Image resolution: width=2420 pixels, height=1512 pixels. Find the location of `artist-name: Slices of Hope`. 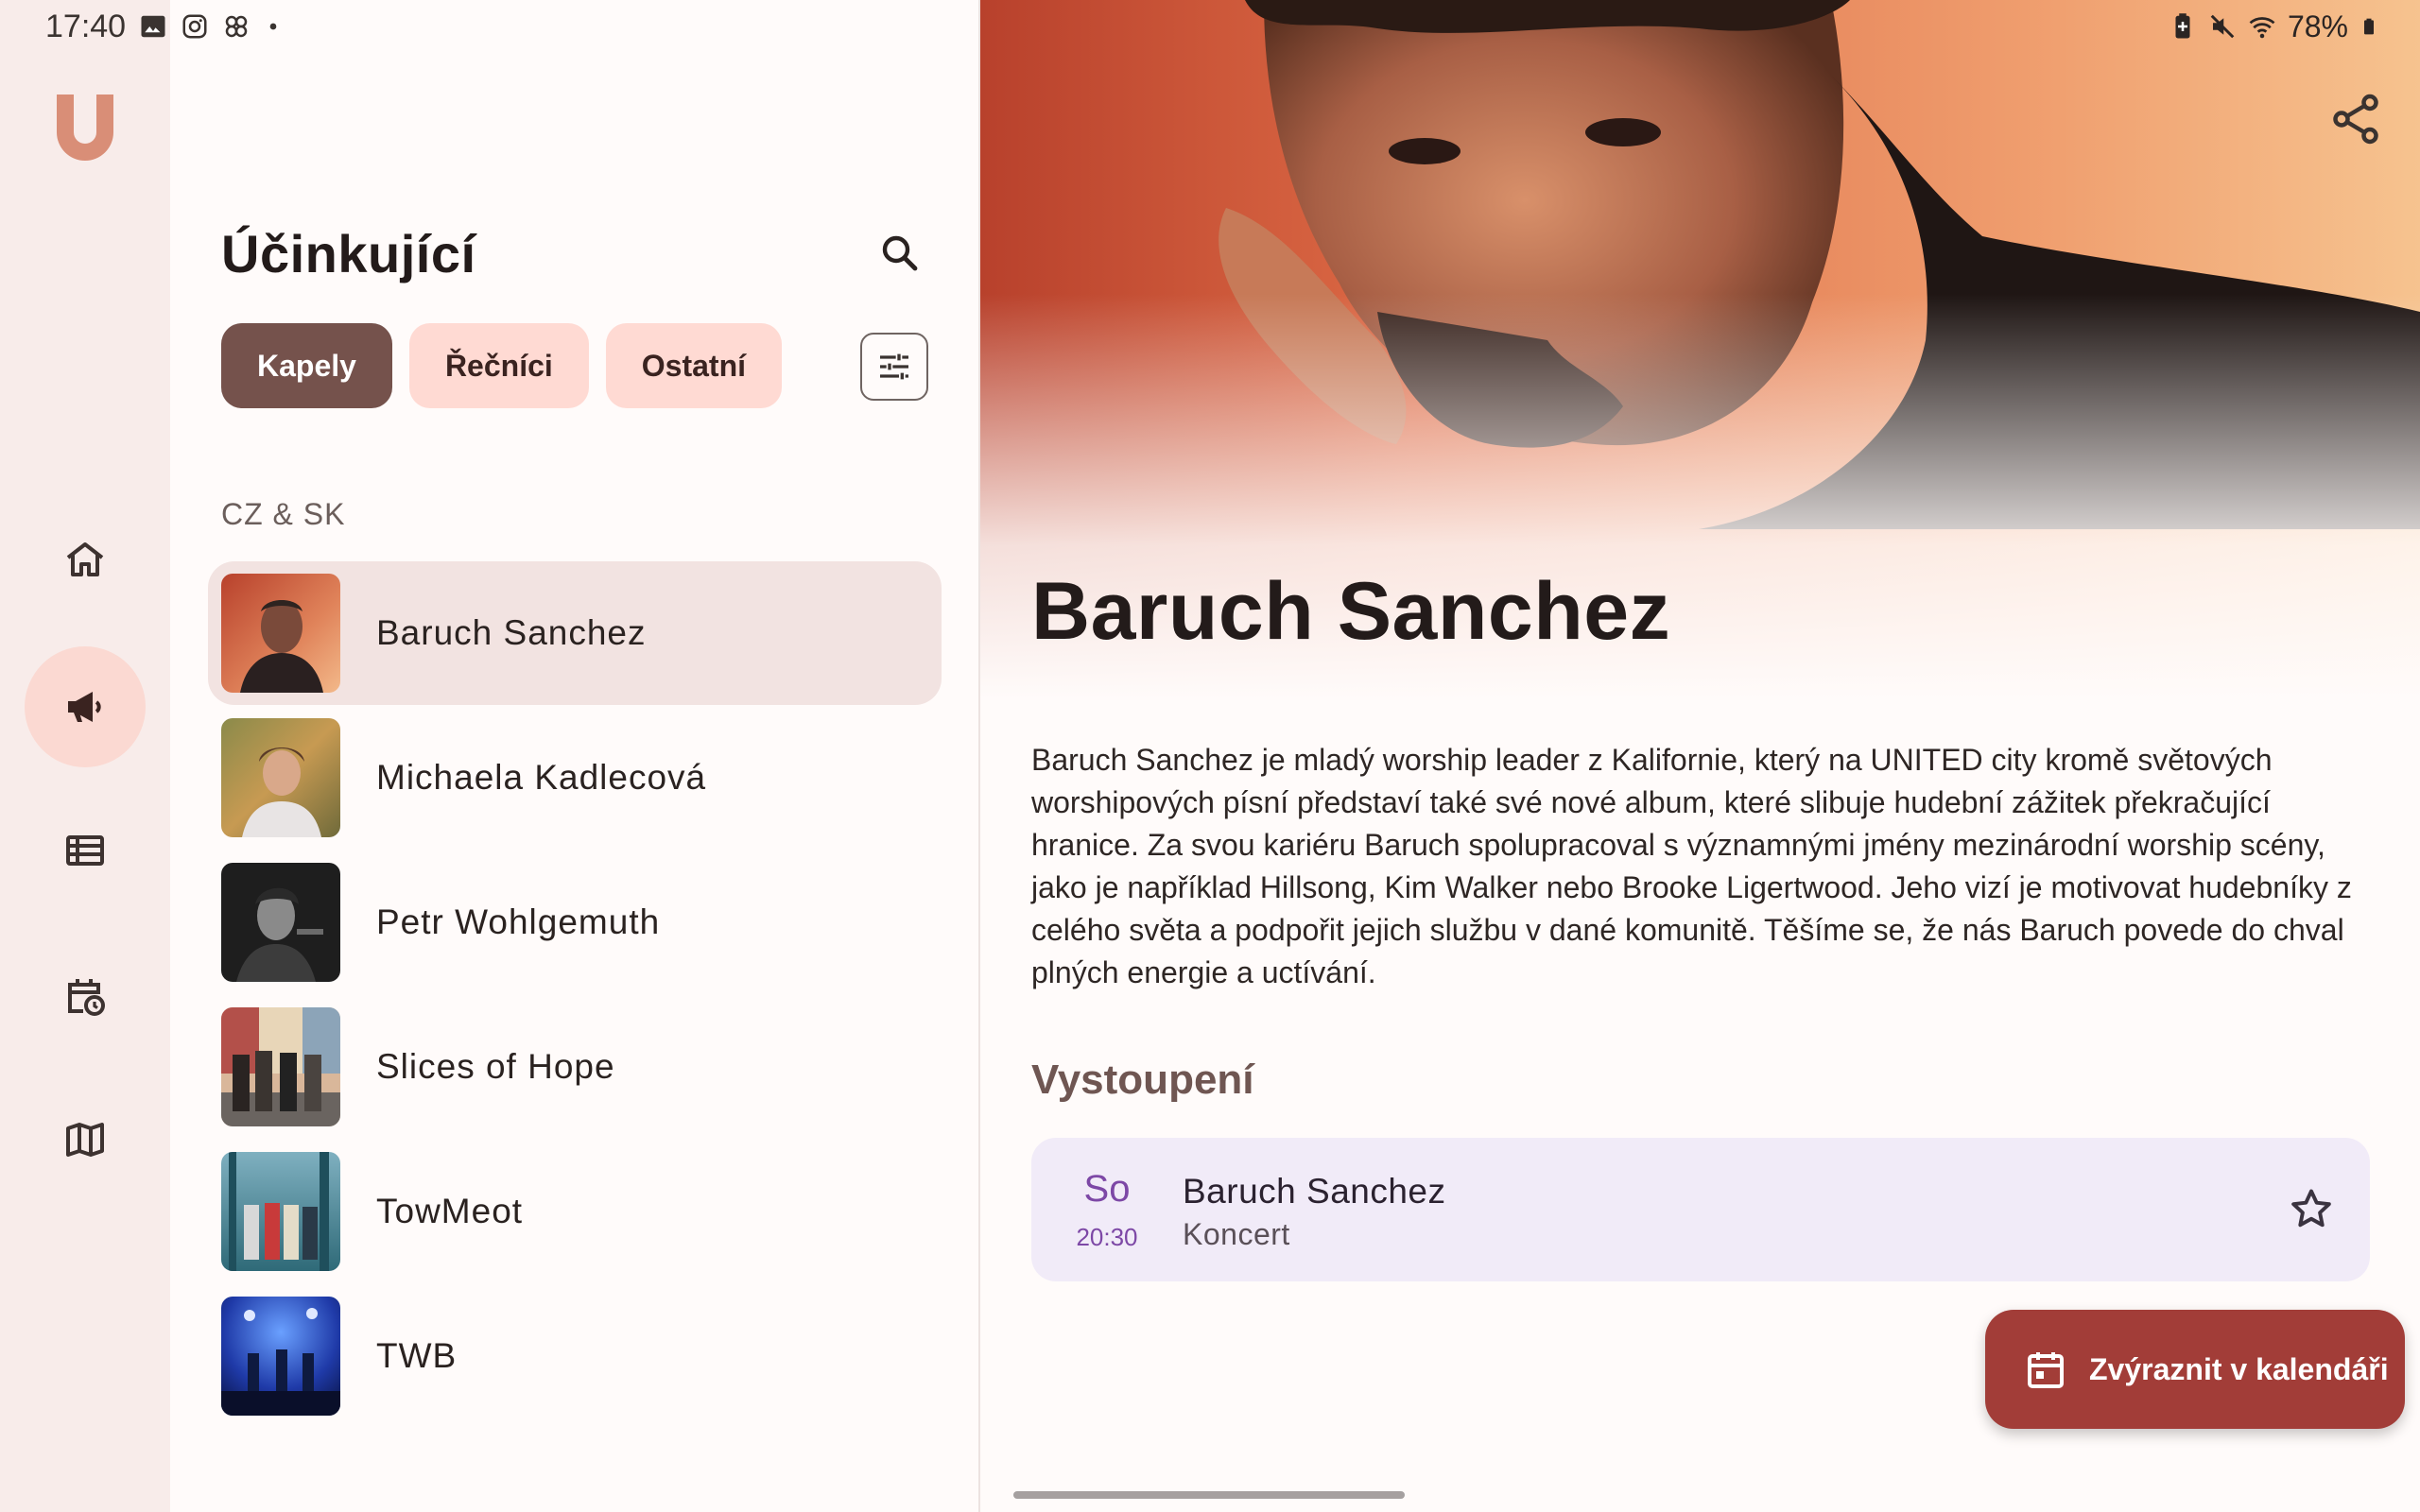

artist-name: Slices of Hope is located at coordinates (495, 1066).